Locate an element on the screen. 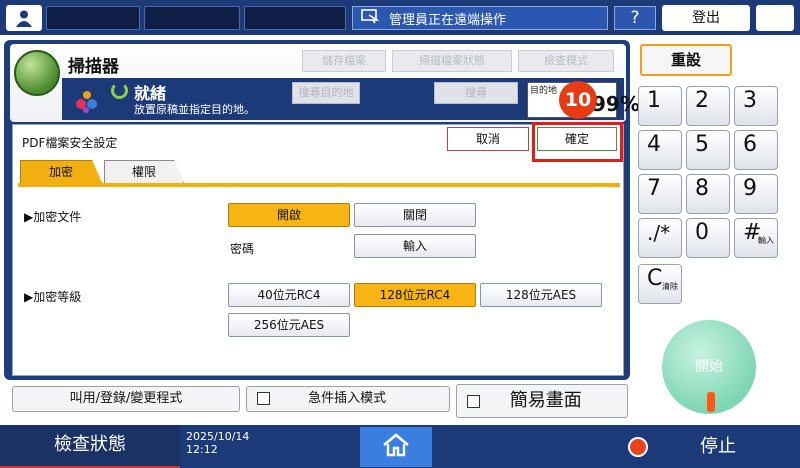  key-hash: # 輸入 is located at coordinates (756, 238).